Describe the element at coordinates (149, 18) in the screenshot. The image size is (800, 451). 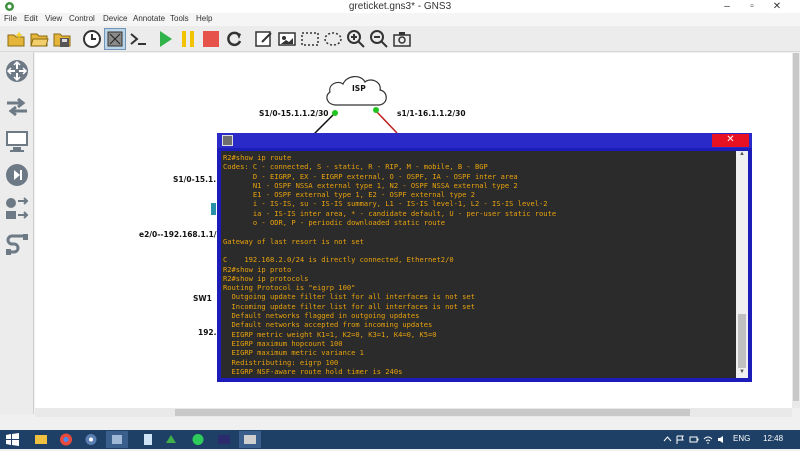
I see `menu-annotate: Annotate` at that location.